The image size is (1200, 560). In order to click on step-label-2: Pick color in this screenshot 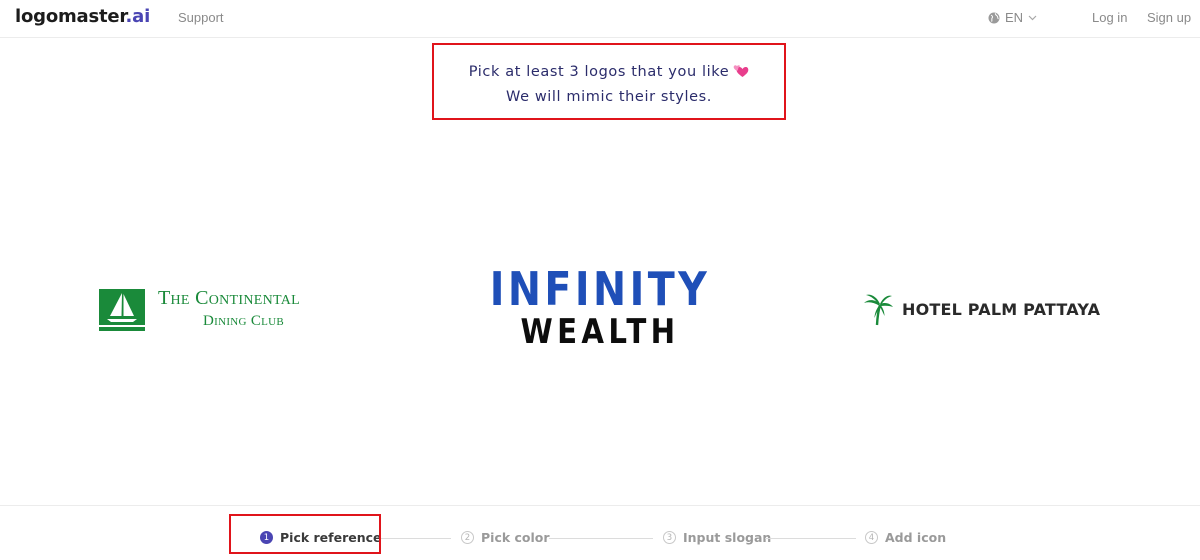, I will do `click(515, 537)`.